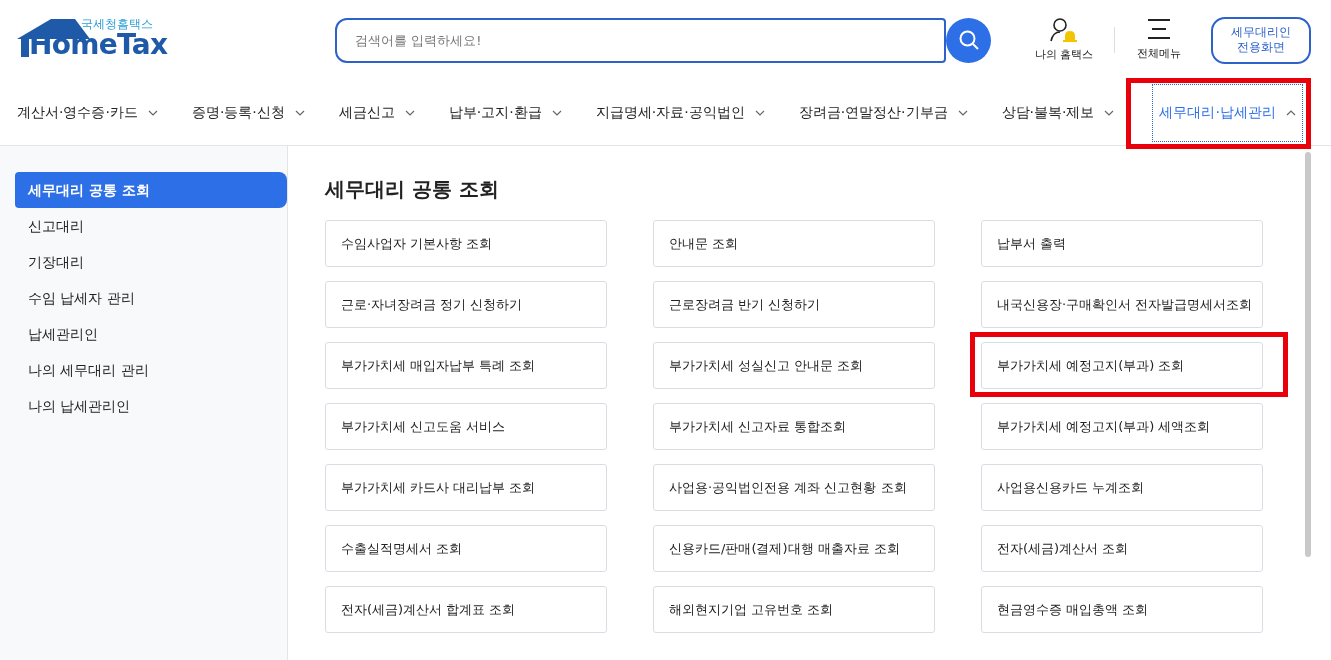 The image size is (1331, 660). I want to click on nav-tab: 증명·등록·신청, so click(248, 112).